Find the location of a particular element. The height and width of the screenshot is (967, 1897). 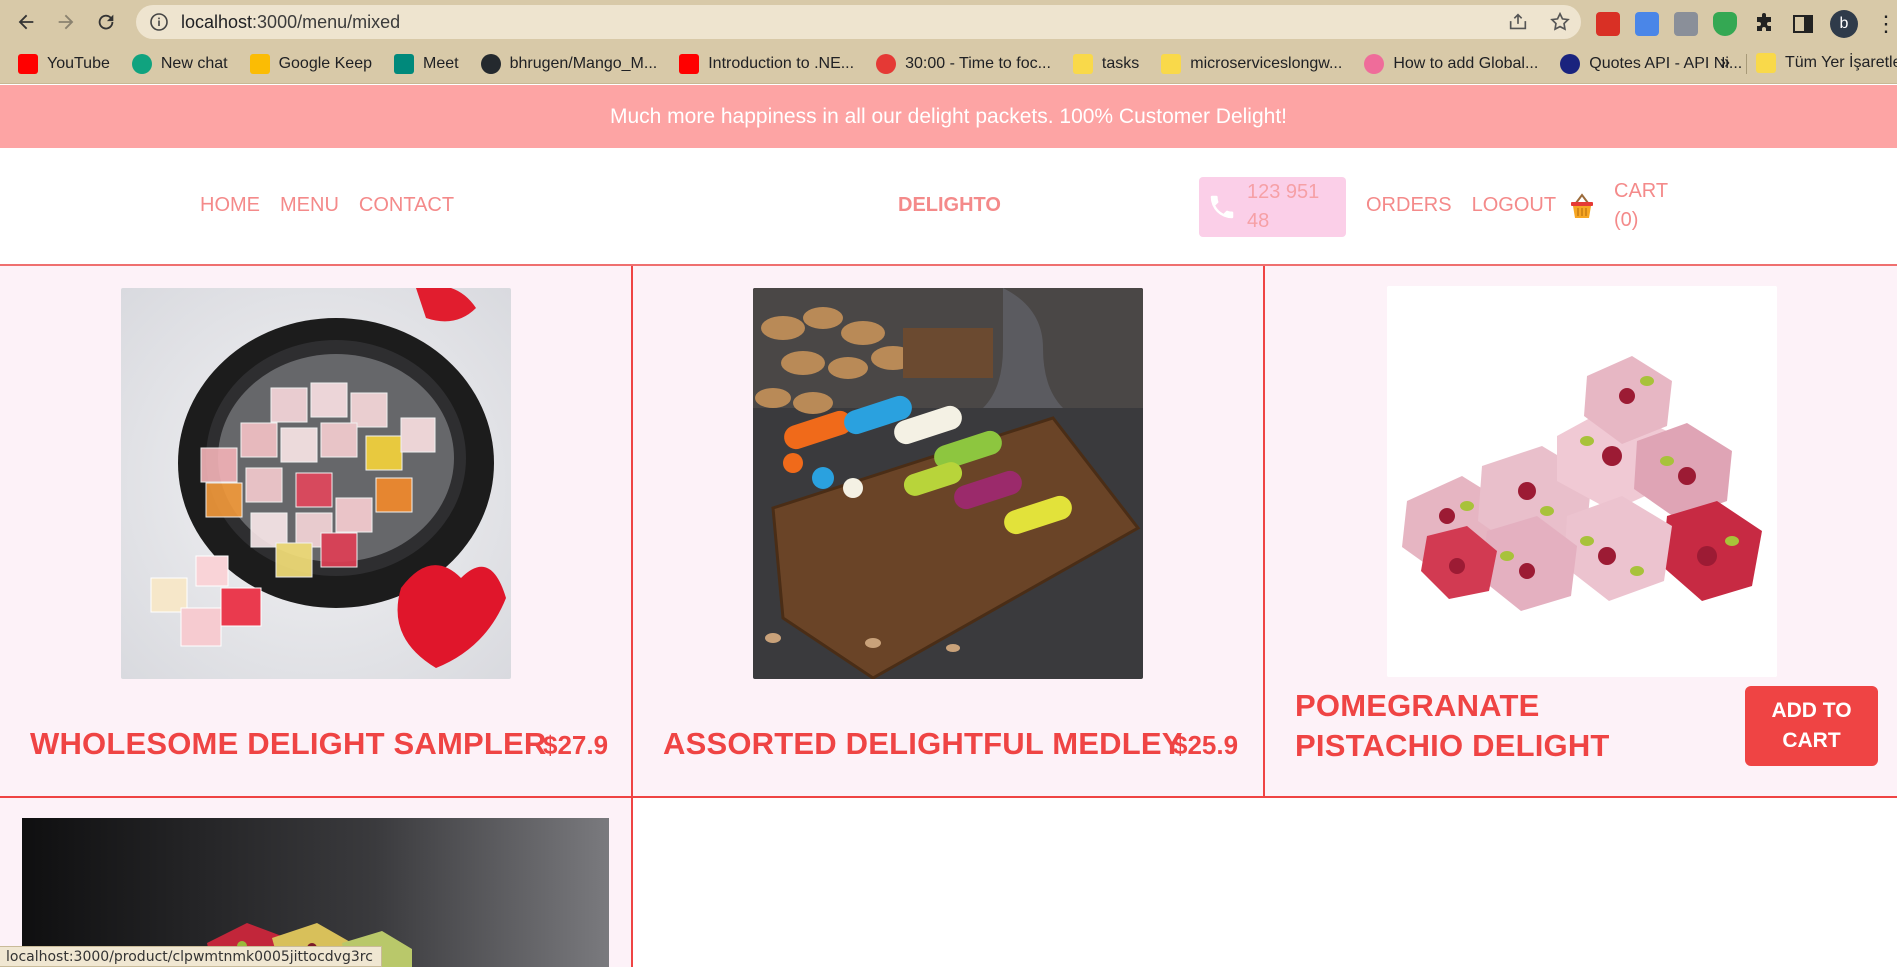

arrow-right-icon is located at coordinates (66, 22).